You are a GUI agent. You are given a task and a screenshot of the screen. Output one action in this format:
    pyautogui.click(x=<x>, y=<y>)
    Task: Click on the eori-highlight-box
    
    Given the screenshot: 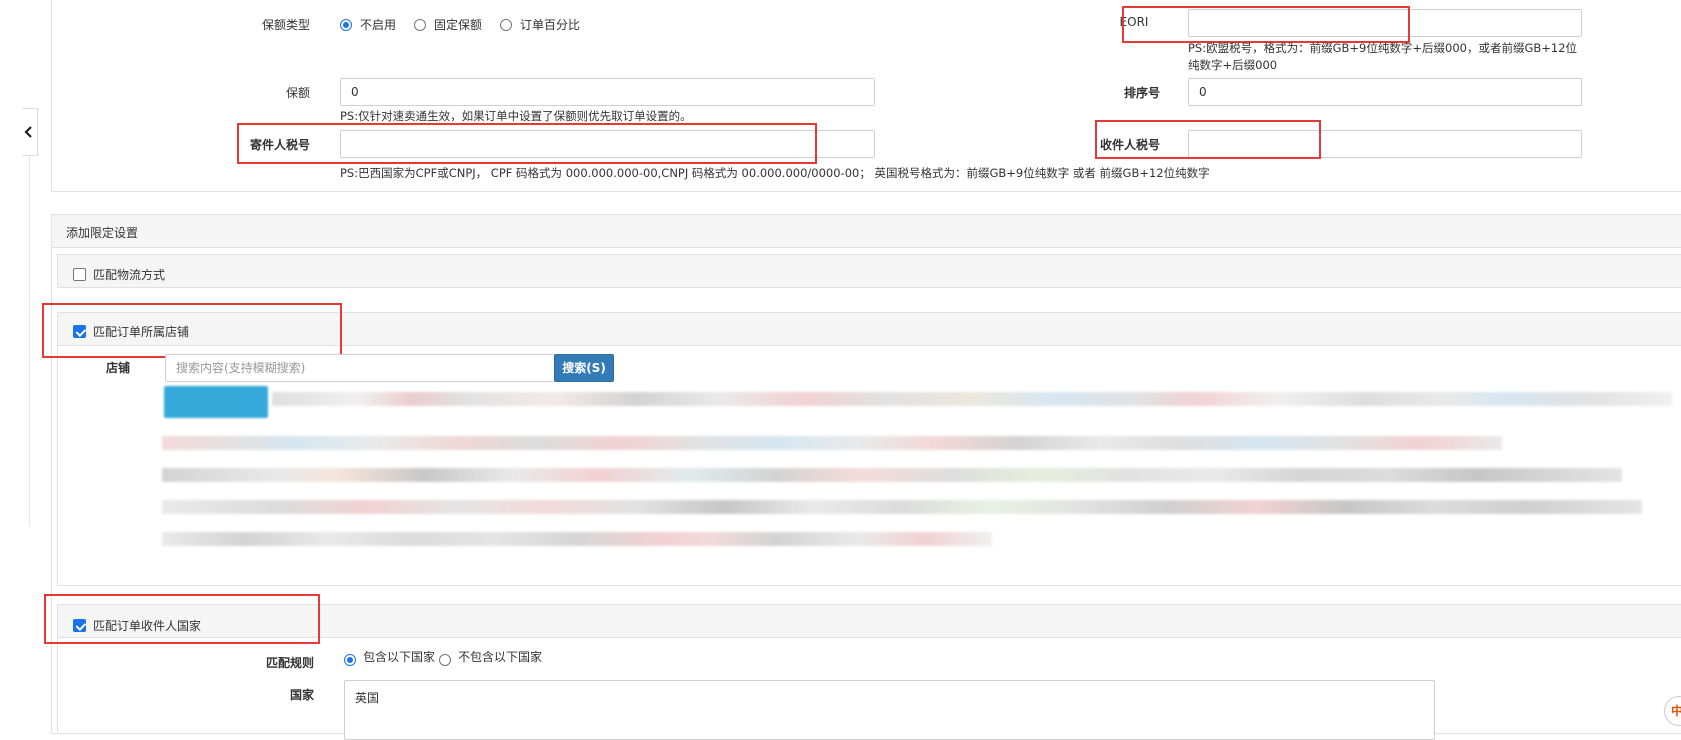 What is the action you would take?
    pyautogui.click(x=1266, y=24)
    